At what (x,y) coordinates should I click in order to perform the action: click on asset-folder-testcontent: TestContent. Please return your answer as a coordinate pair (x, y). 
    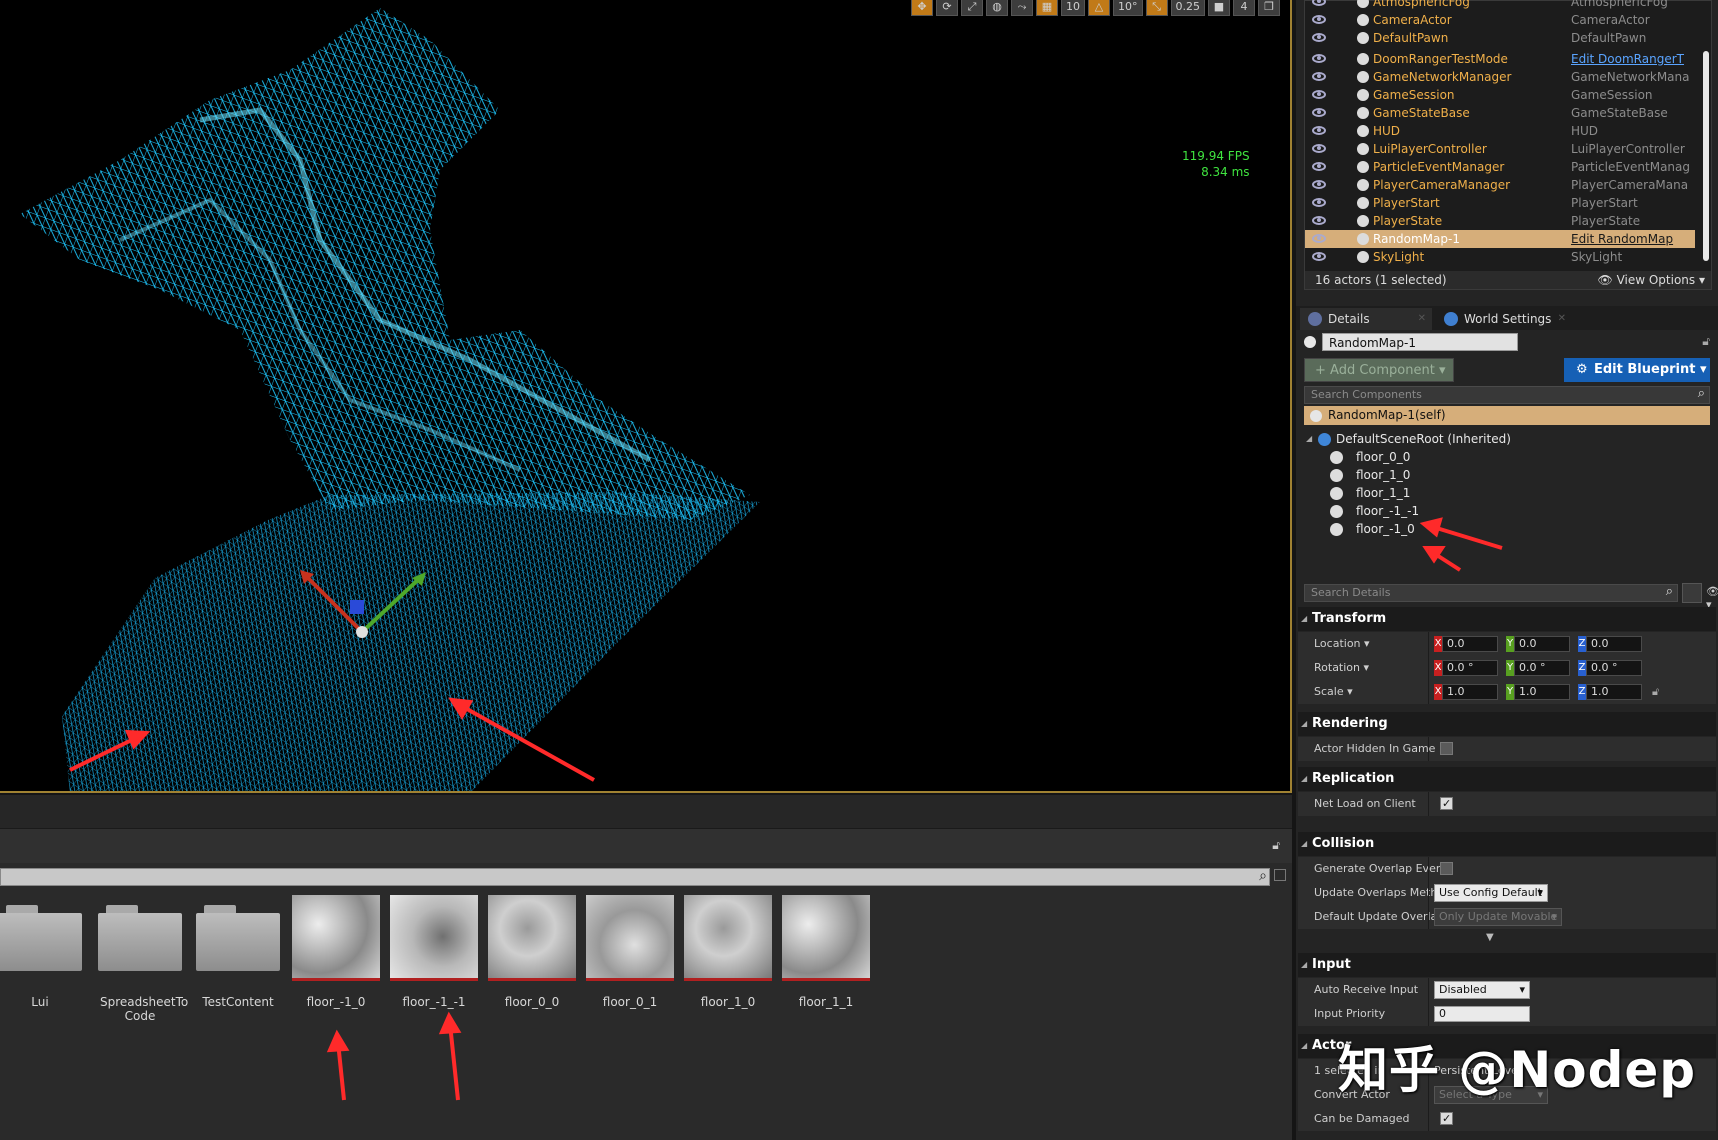
    Looking at the image, I should click on (238, 952).